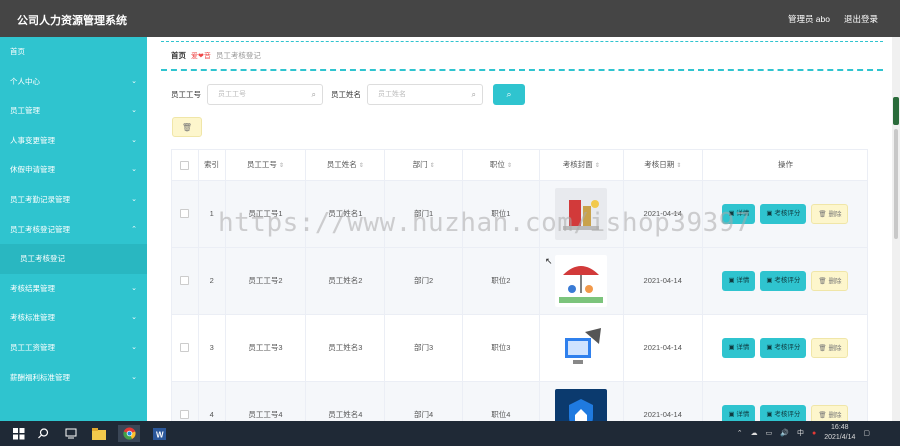 The height and width of the screenshot is (446, 900). I want to click on admin-user-link: 管理员 abo, so click(809, 19).